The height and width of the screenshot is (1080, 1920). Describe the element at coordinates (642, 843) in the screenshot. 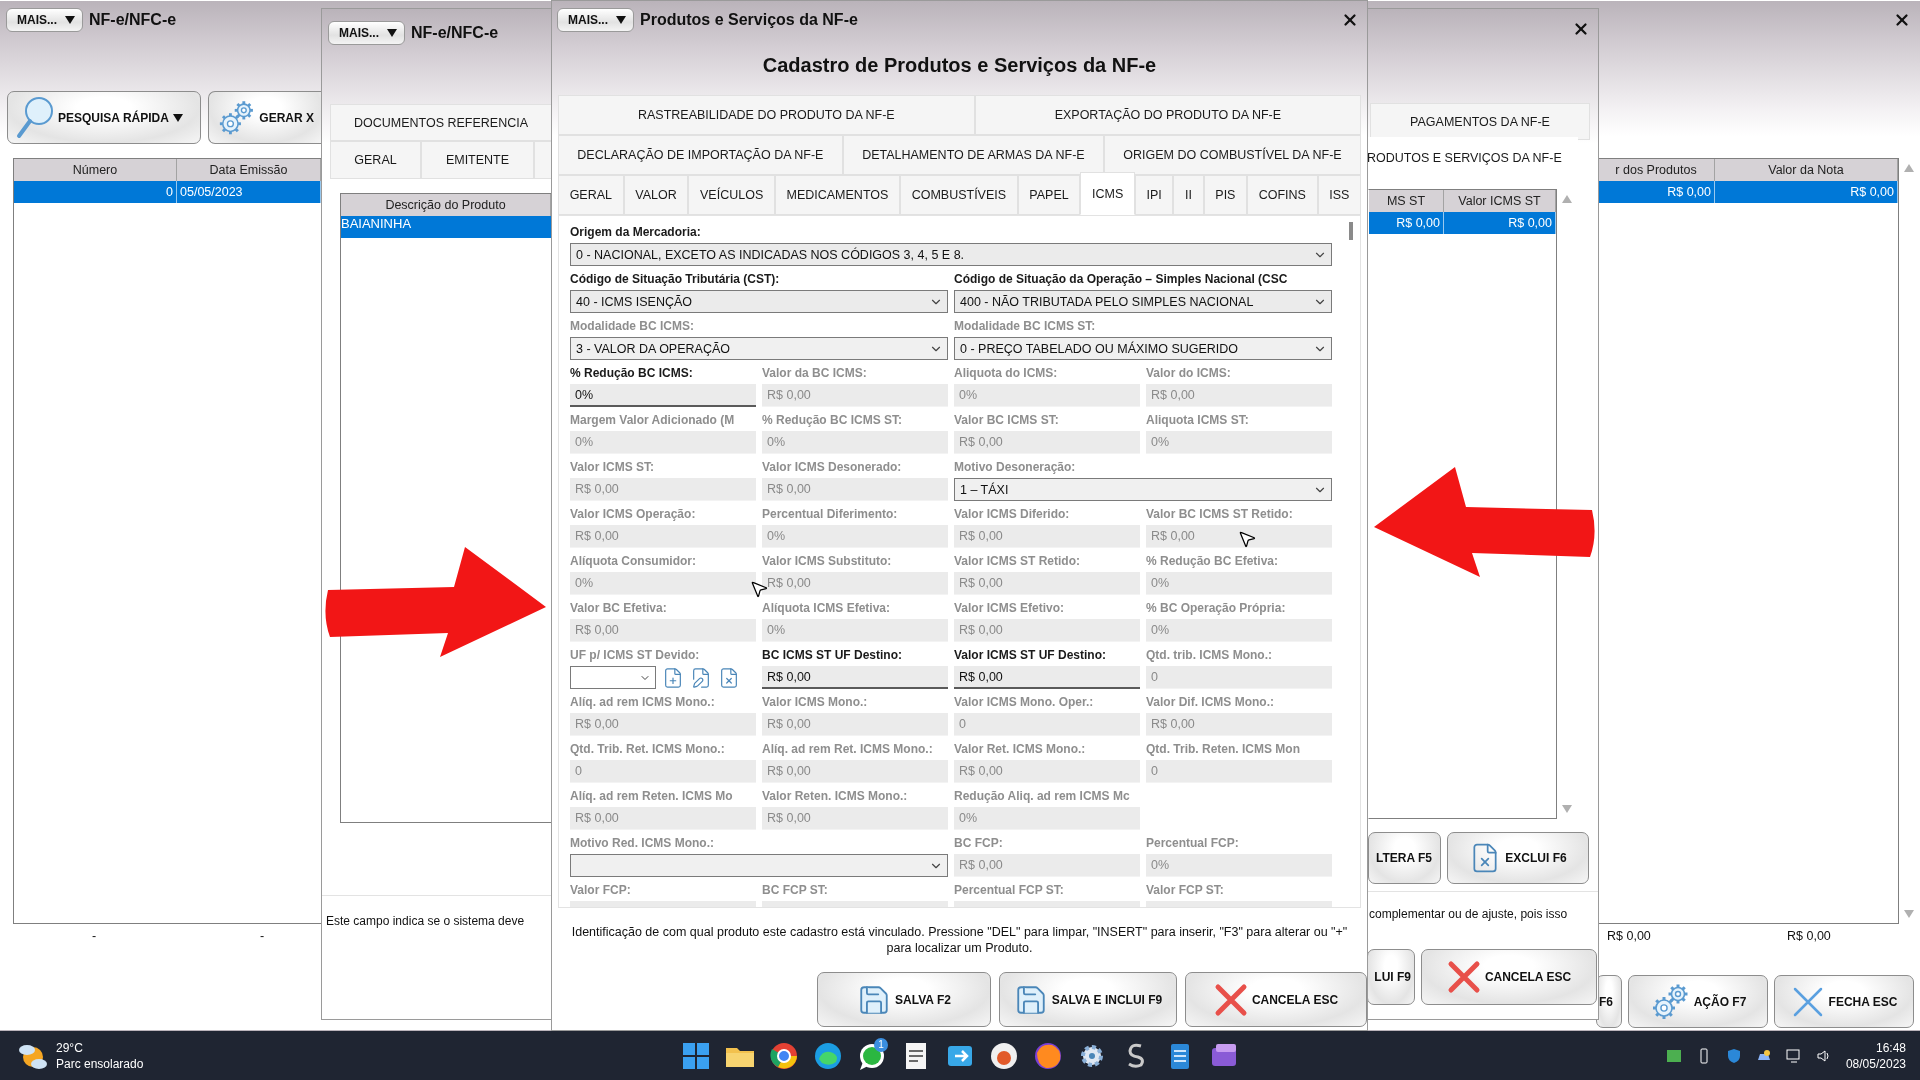

I see `field-label: Motivo Red. ICMS Mono.:` at that location.